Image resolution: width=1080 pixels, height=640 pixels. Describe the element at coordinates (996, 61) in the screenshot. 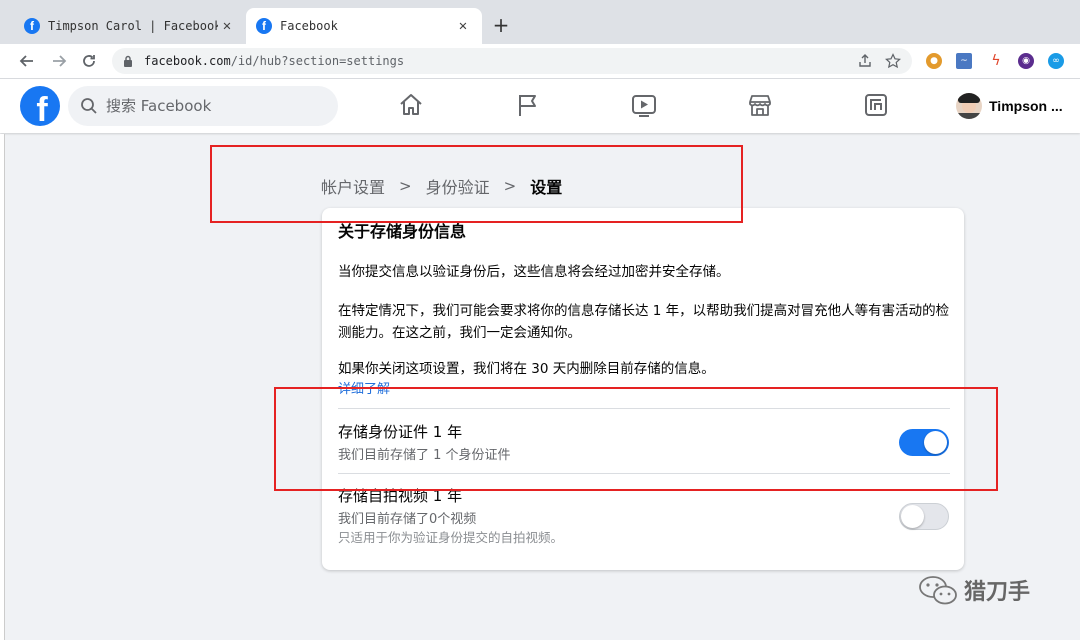

I see `lightning-extension-icon: ϟ` at that location.